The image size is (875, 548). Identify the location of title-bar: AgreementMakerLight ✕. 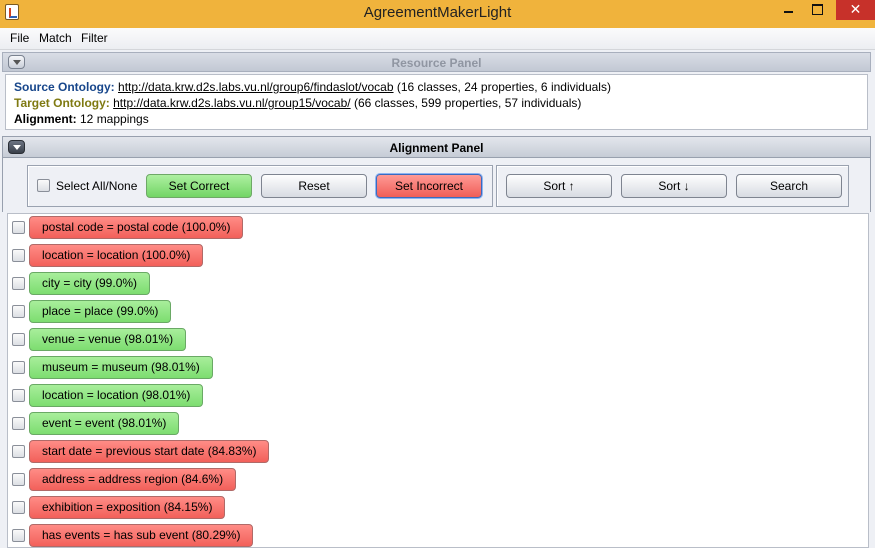
(437, 14).